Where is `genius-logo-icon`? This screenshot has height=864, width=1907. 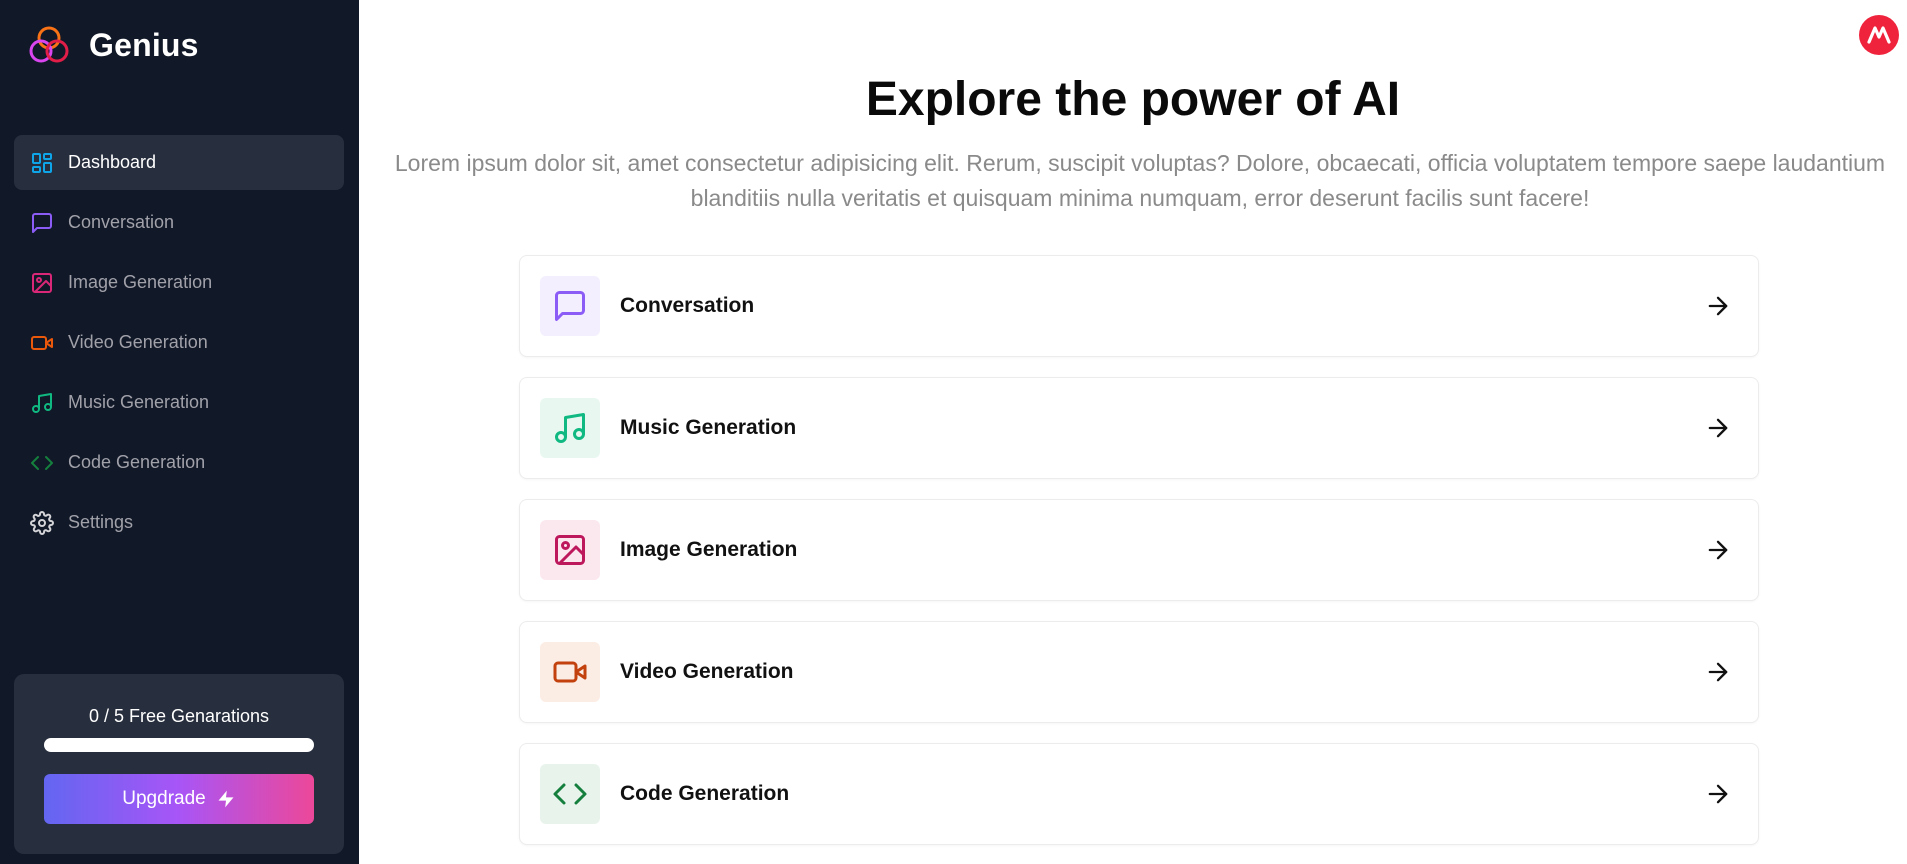
genius-logo-icon is located at coordinates (49, 44).